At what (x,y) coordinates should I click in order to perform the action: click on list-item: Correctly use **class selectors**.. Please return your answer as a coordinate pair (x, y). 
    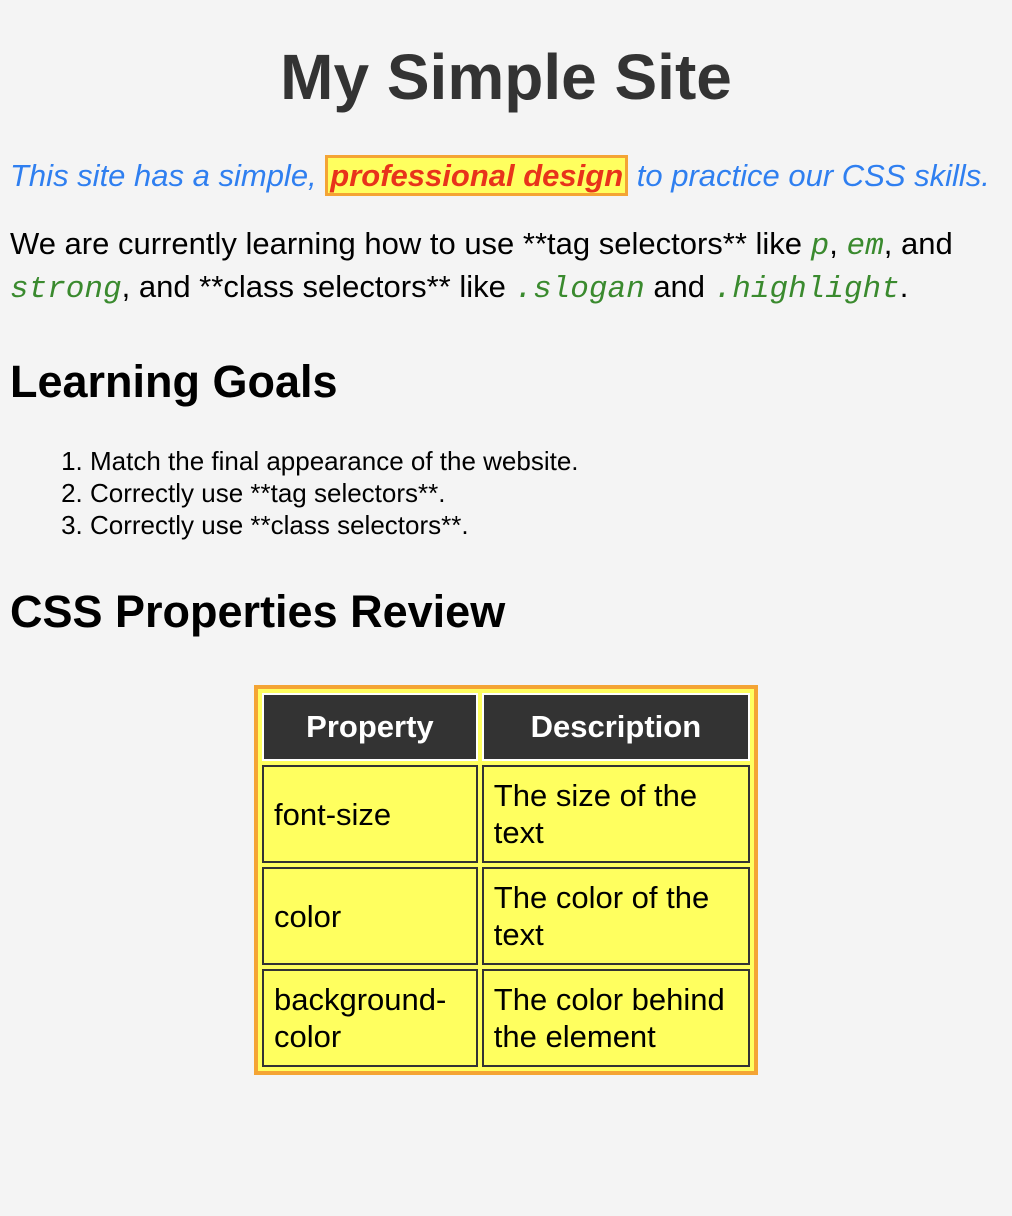
    Looking at the image, I should click on (546, 525).